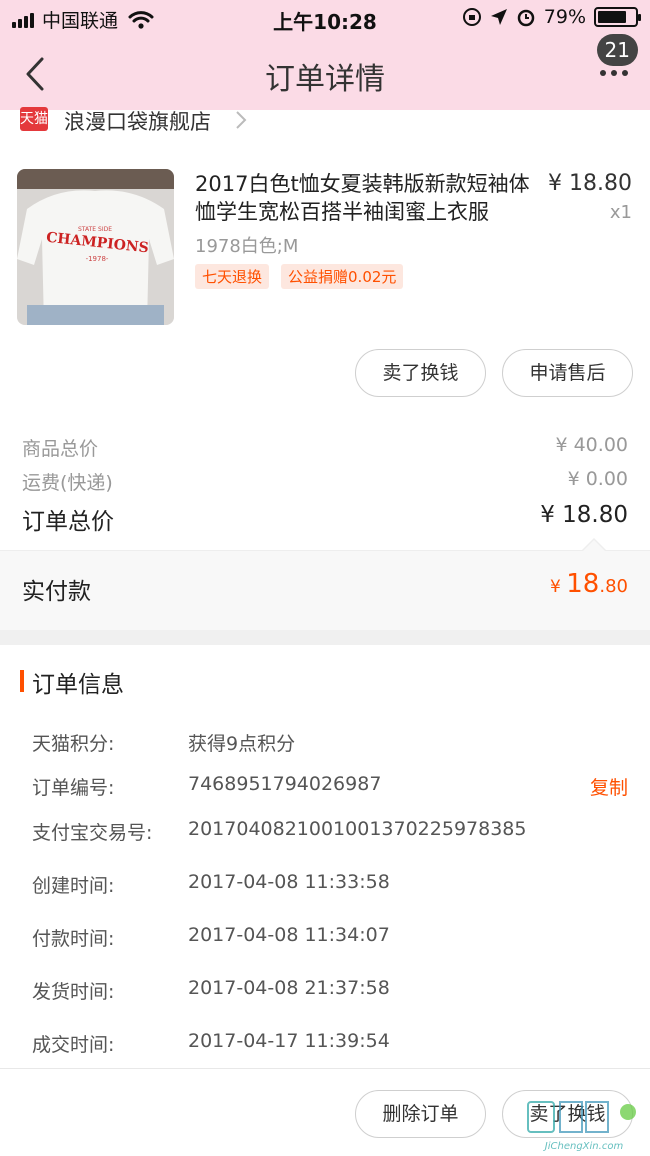  Describe the element at coordinates (370, 198) in the screenshot. I see `product-title: 2017白色t恤女夏装韩版新款短袖体恤学生宽松百搭半袖闺蜜上衣服` at that location.